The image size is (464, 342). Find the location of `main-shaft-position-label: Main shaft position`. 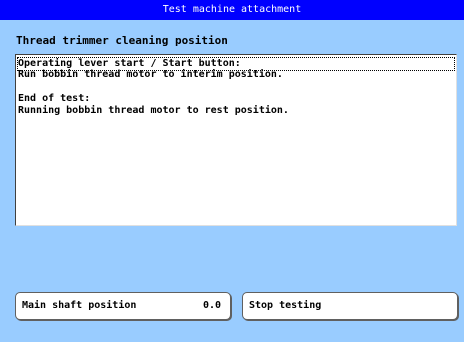

main-shaft-position-label: Main shaft position is located at coordinates (79, 305).